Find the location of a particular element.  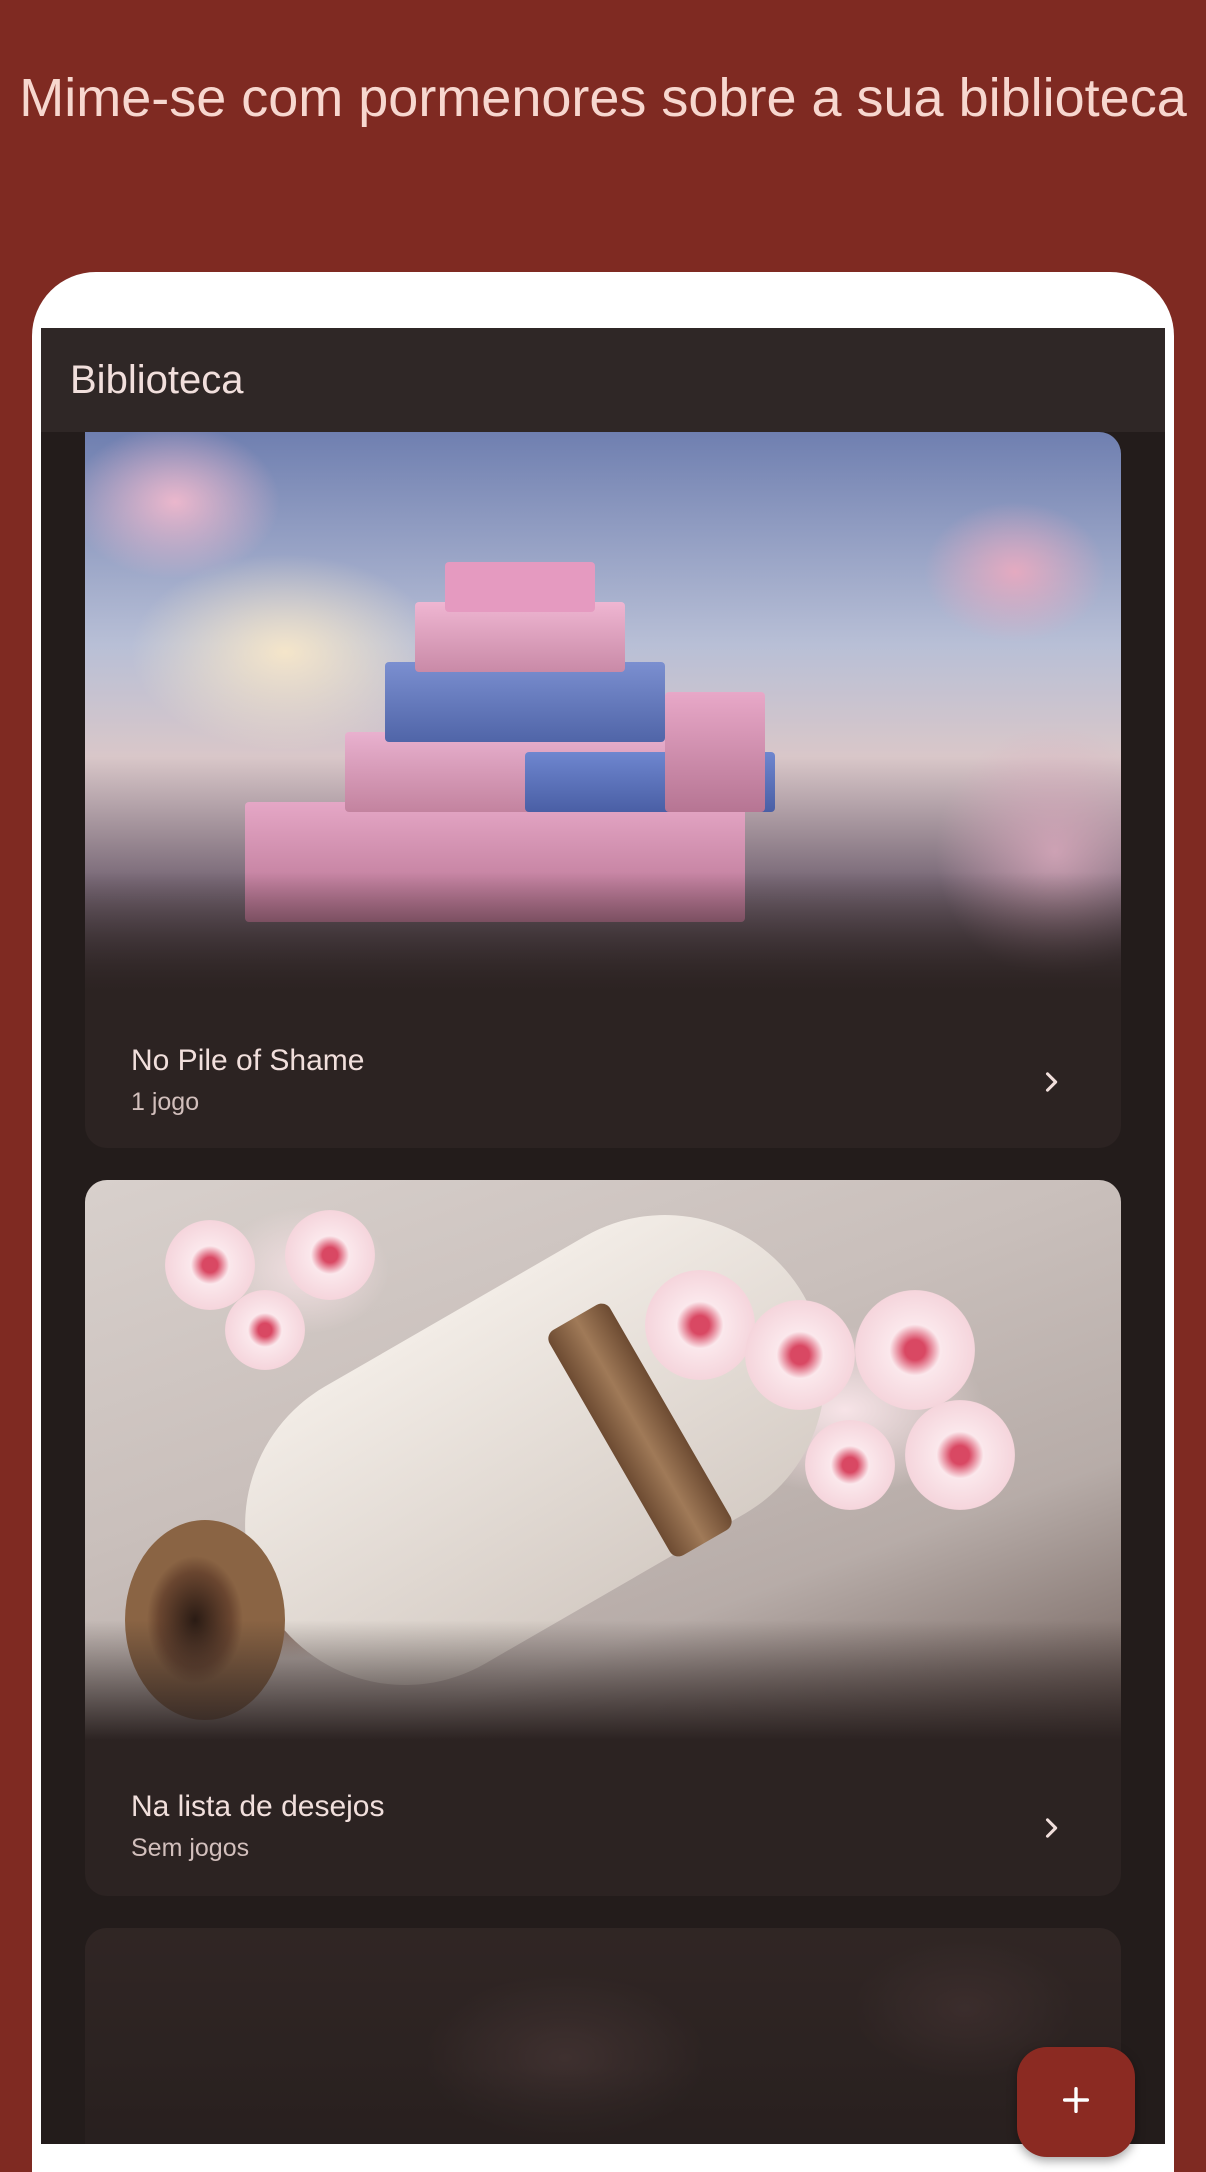

top-app-bar: Biblioteca is located at coordinates (603, 380).